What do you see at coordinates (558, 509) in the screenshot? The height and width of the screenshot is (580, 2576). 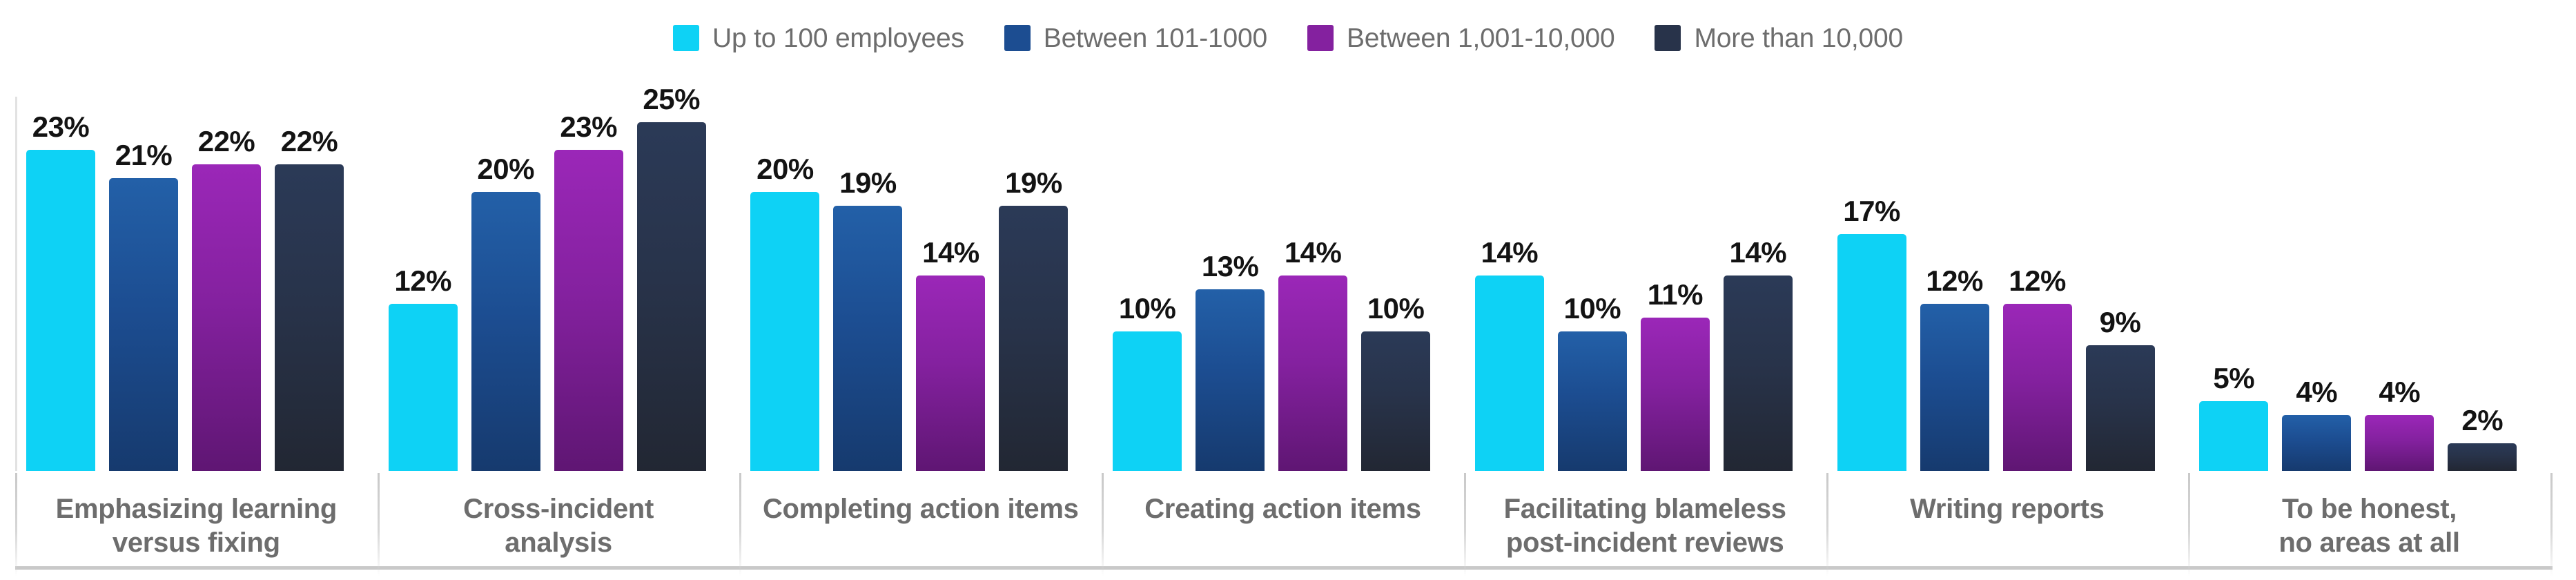 I see `category-label-line: Cross-incident` at bounding box center [558, 509].